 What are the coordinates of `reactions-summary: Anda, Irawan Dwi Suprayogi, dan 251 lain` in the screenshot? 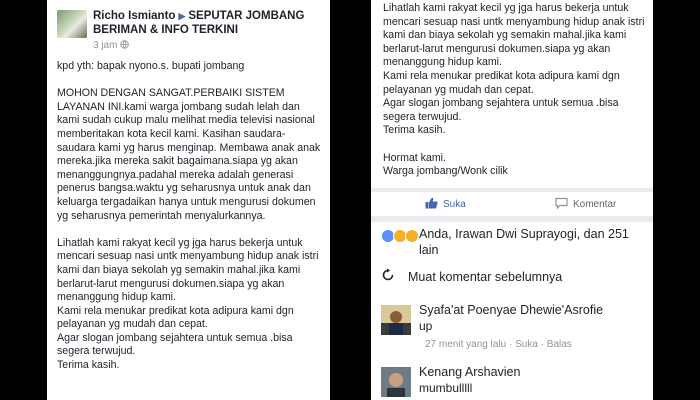 It's located at (515, 246).